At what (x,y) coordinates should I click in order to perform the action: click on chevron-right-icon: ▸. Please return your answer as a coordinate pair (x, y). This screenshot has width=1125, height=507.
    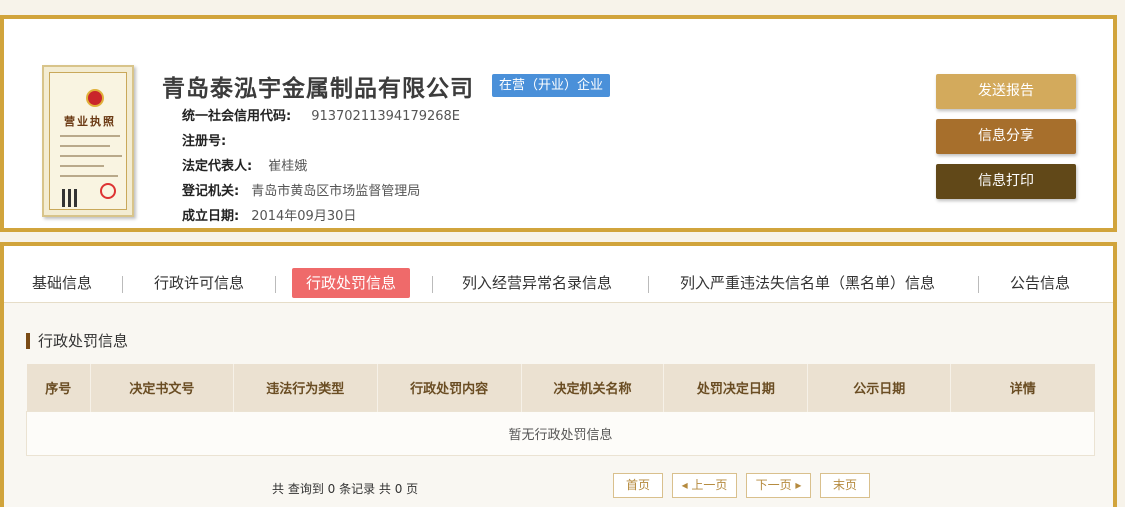
    Looking at the image, I should click on (796, 485).